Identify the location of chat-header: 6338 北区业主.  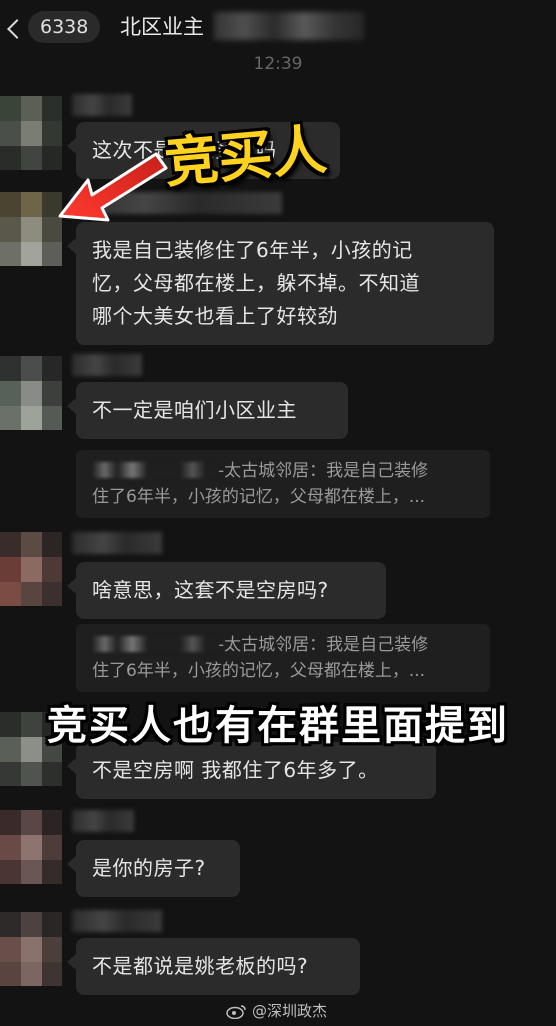
(278, 26).